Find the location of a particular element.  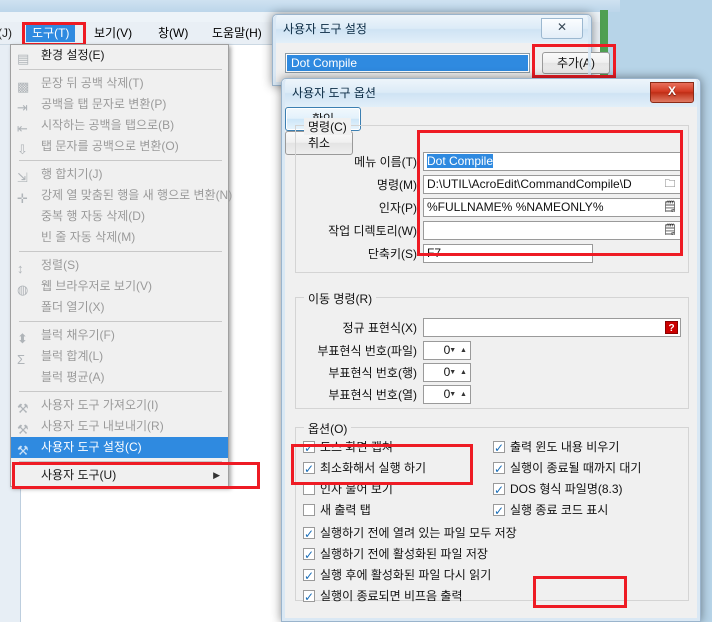

menu-item-11: 폴더 열기(X) is located at coordinates (119, 307).